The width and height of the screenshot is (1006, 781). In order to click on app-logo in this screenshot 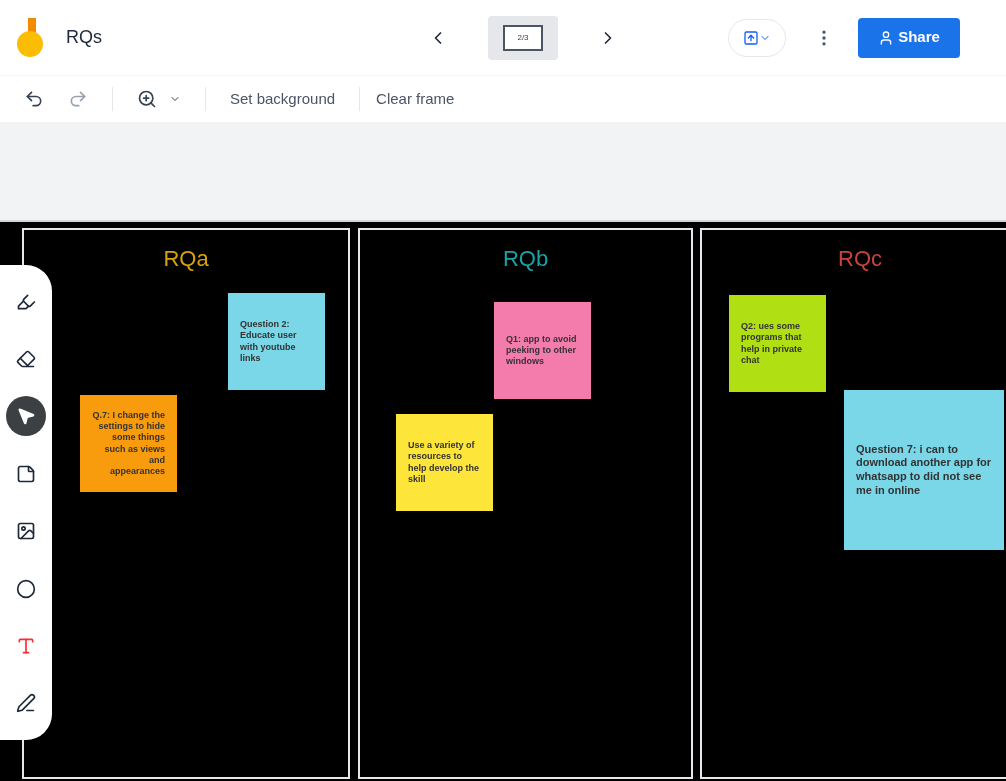, I will do `click(31, 37)`.